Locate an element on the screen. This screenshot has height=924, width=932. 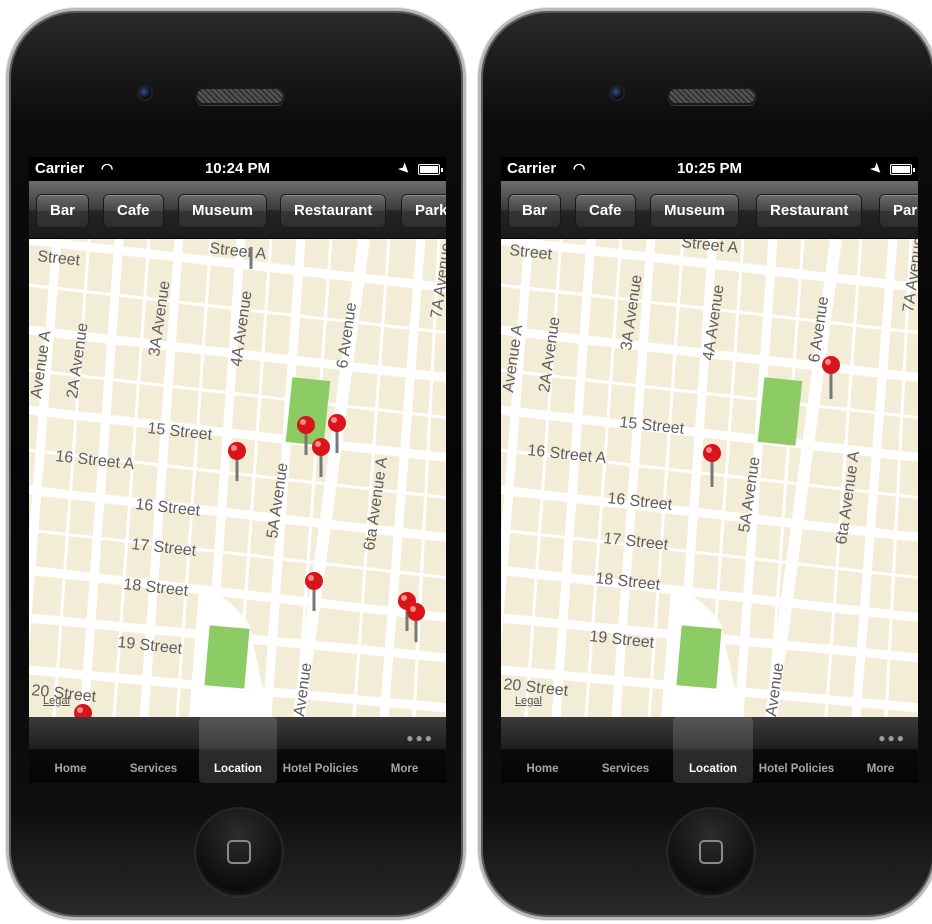
status-bar: Carrier ◠ 10:24 PM ➤ is located at coordinates (237, 169).